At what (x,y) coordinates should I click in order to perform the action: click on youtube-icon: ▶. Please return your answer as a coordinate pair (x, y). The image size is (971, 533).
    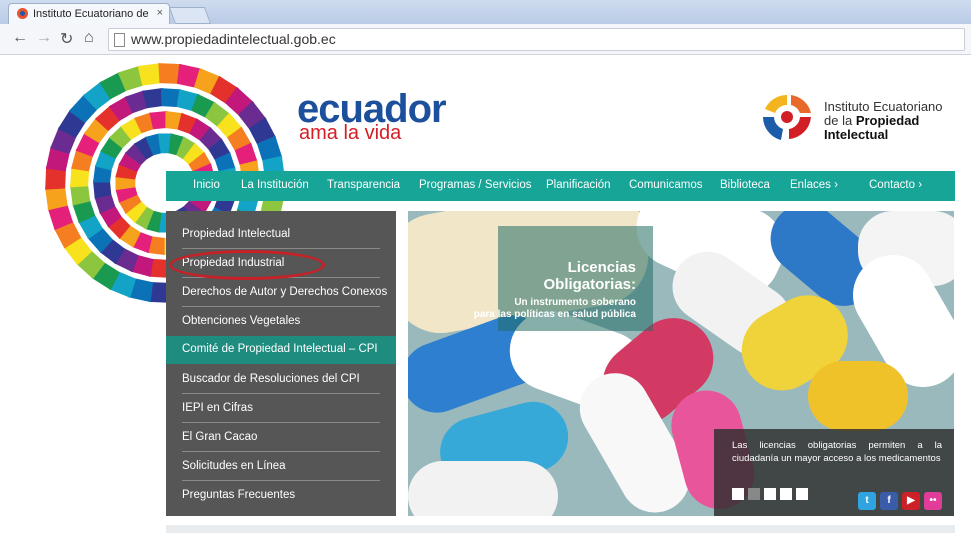
    Looking at the image, I should click on (911, 501).